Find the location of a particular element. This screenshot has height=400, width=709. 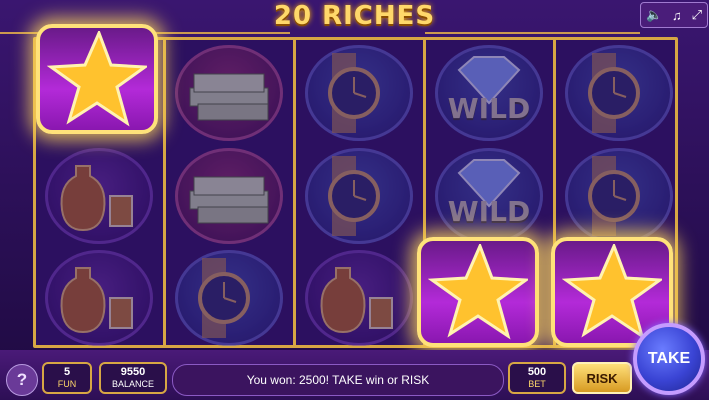

lines-label: FUN is located at coordinates (67, 384).